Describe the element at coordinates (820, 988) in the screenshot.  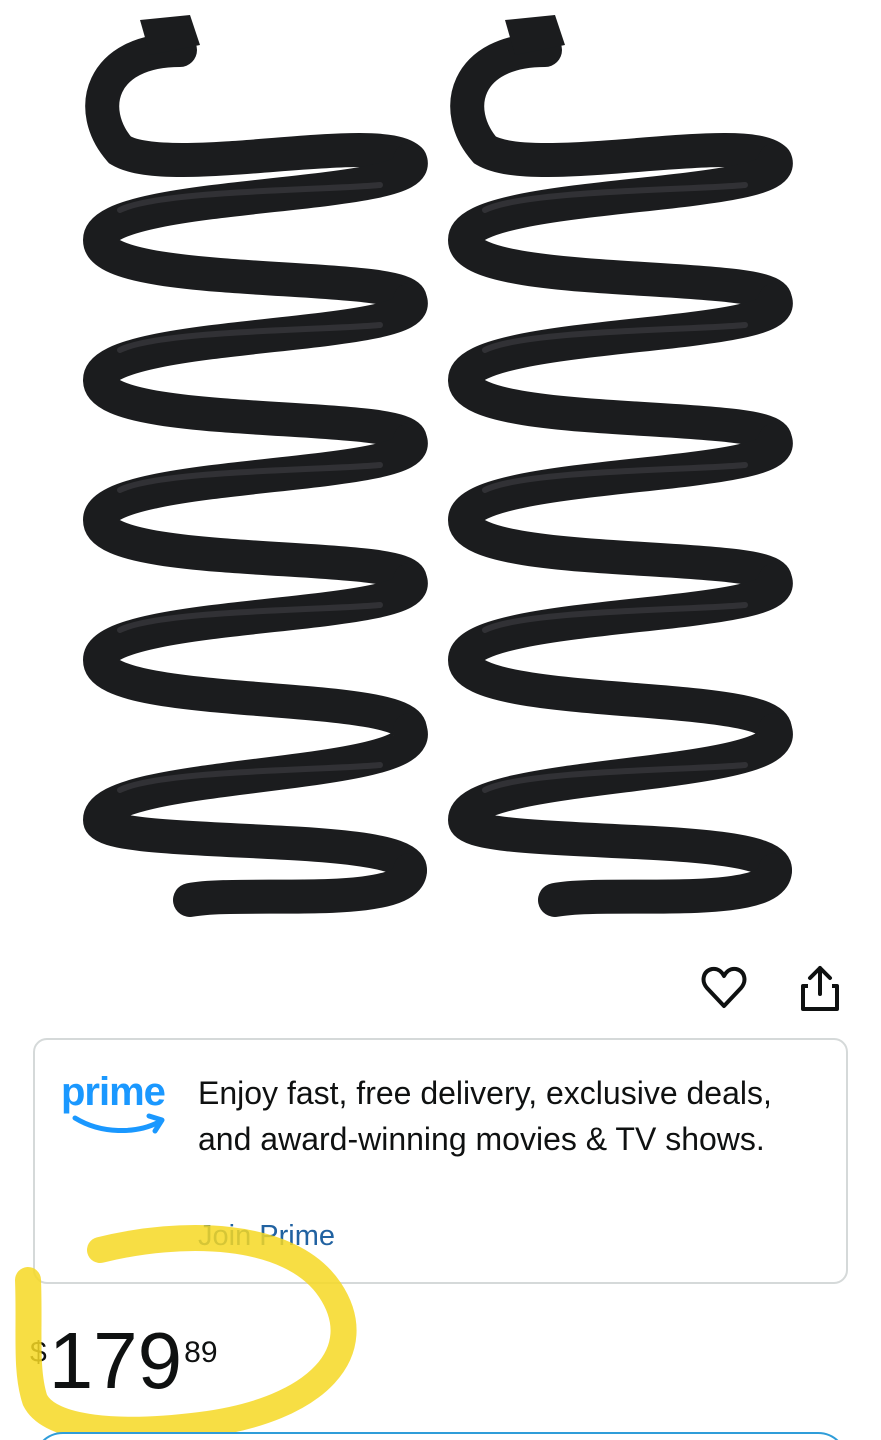
I see `share-icon` at that location.